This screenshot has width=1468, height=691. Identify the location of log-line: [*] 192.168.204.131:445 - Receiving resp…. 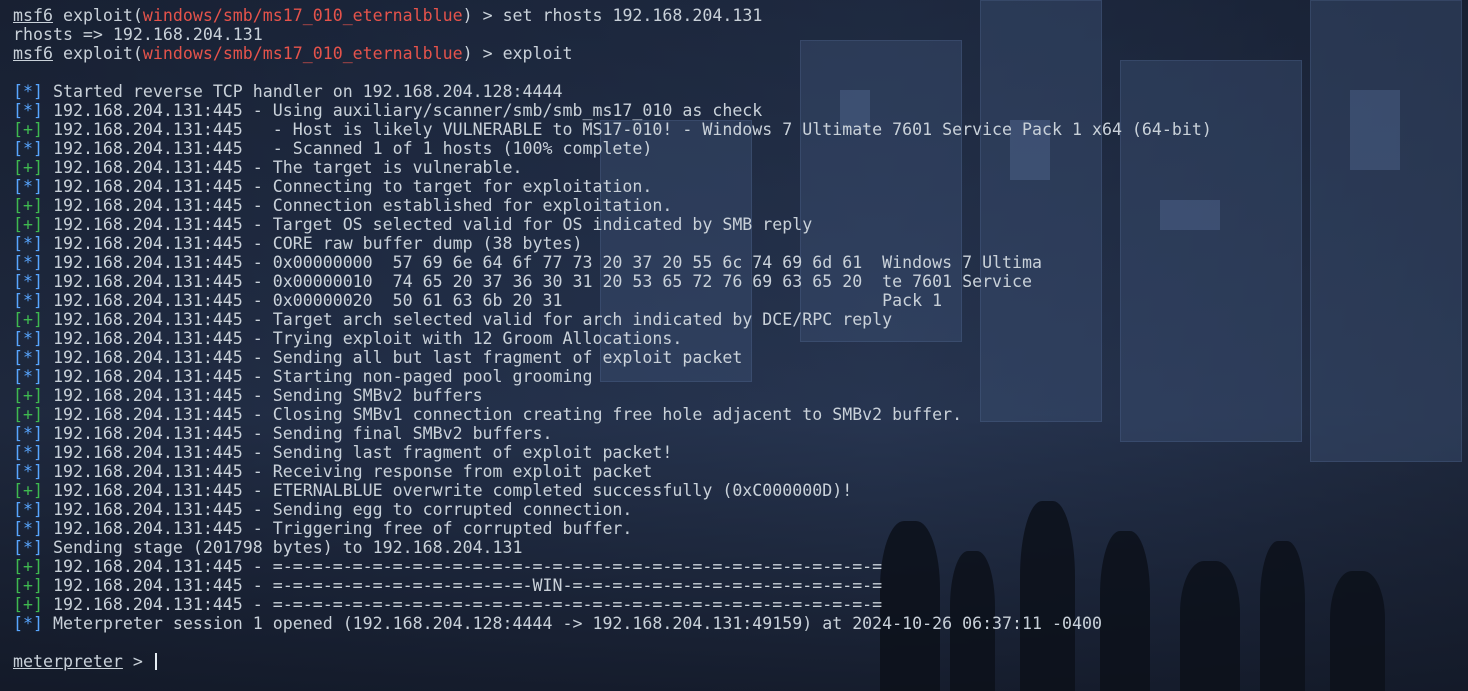
(735, 471).